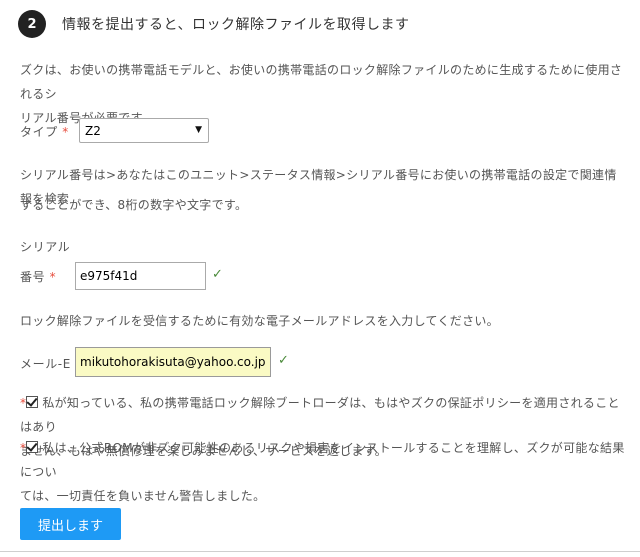 The height and width of the screenshot is (557, 640). I want to click on type-select: Z2 ▼, so click(144, 130).